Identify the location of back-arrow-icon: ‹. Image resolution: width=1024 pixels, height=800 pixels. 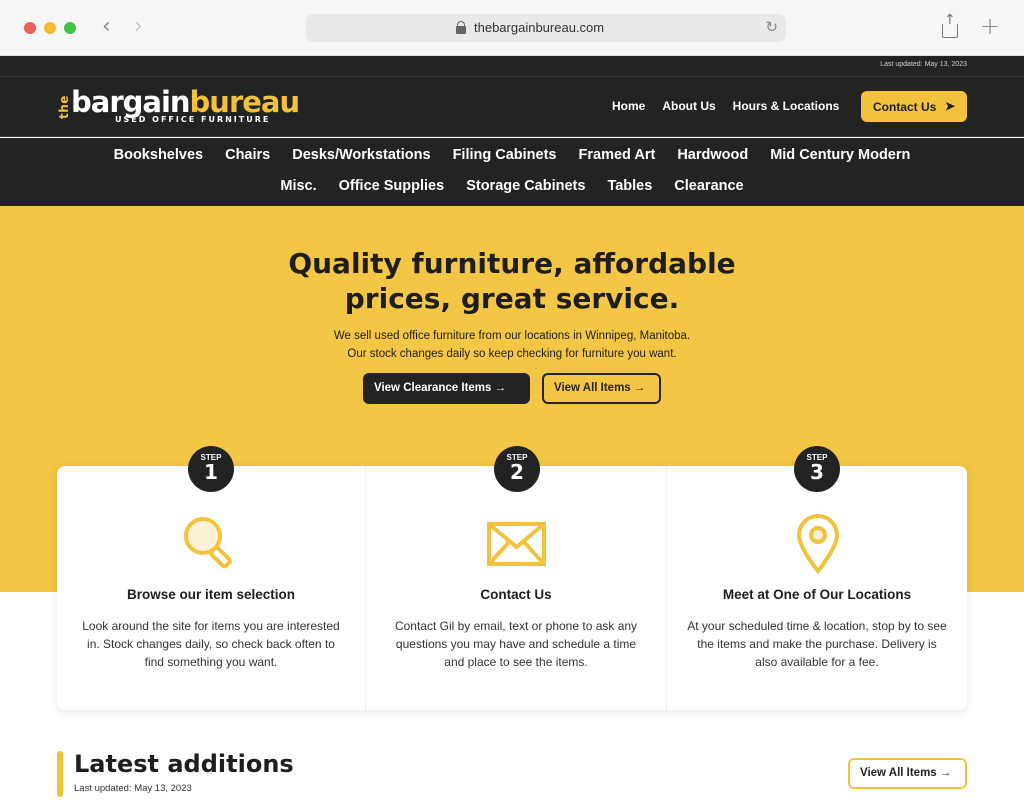
(106, 26).